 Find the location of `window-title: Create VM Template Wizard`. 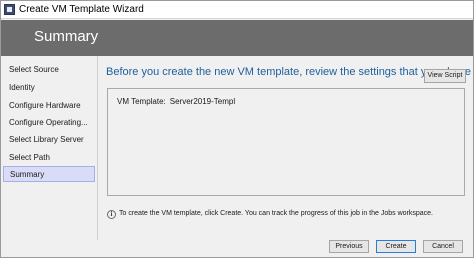

window-title: Create VM Template Wizard is located at coordinates (81, 9).